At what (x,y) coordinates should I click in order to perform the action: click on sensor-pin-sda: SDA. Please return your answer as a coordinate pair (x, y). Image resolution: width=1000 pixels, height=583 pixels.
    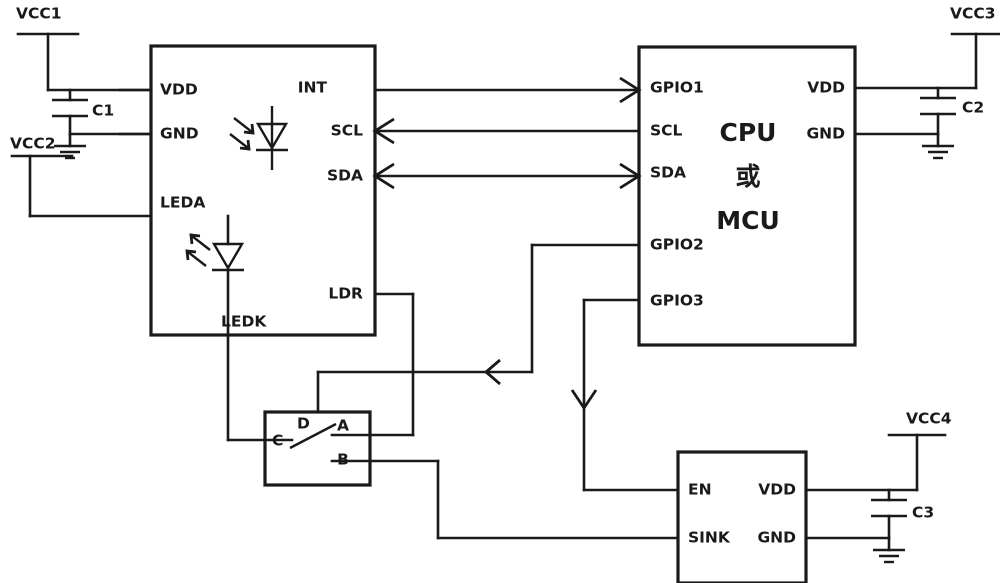
    Looking at the image, I should click on (345, 176).